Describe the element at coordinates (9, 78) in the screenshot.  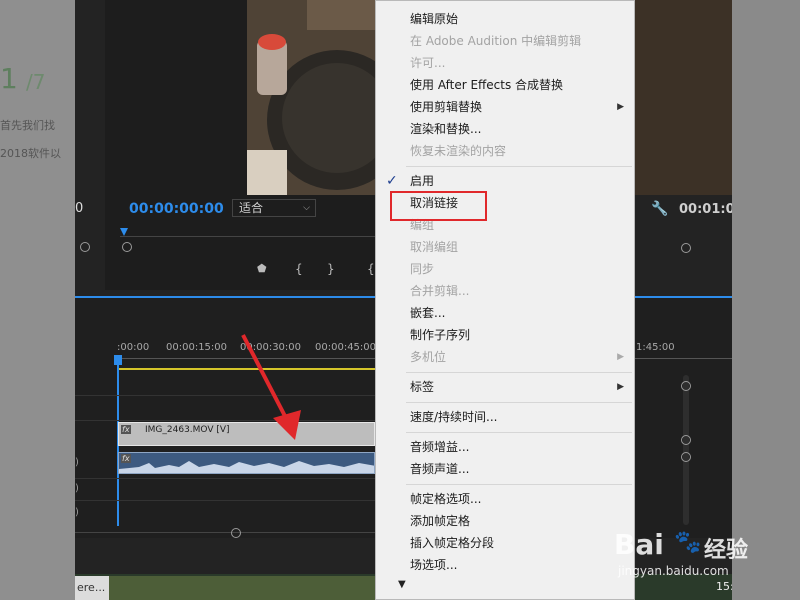
I see `step-number: 1` at that location.